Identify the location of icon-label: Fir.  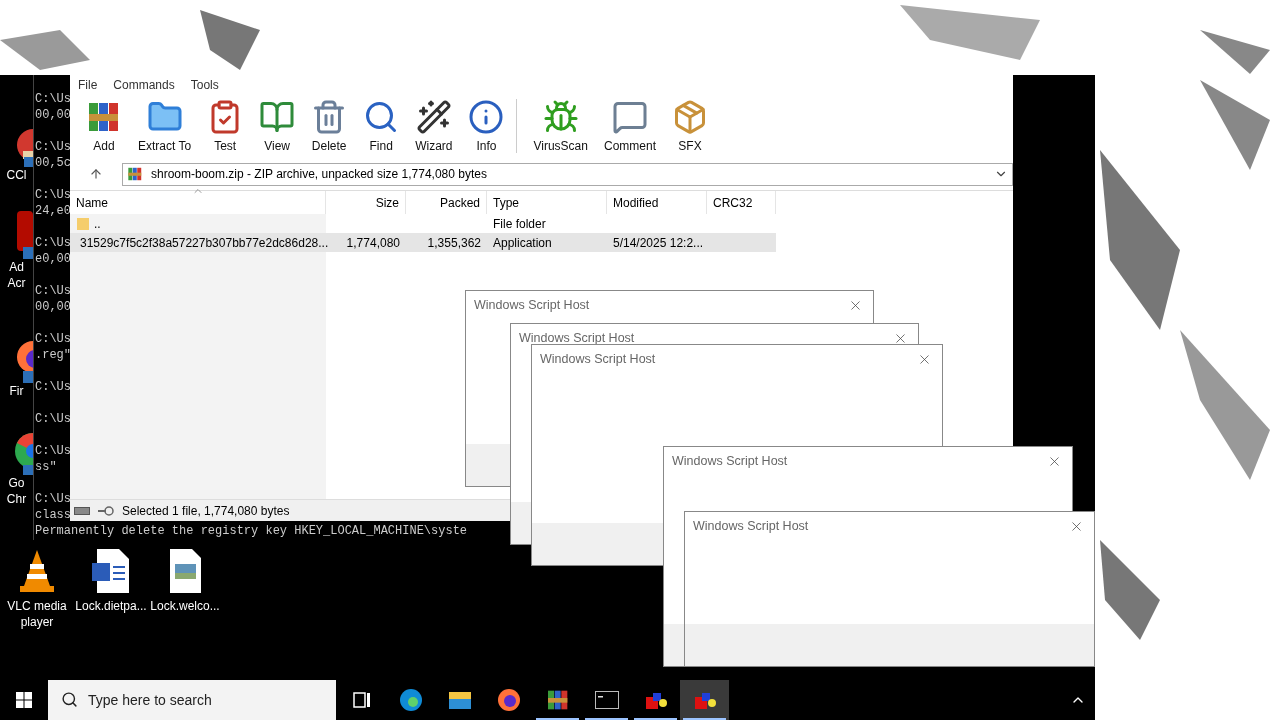
(16, 391).